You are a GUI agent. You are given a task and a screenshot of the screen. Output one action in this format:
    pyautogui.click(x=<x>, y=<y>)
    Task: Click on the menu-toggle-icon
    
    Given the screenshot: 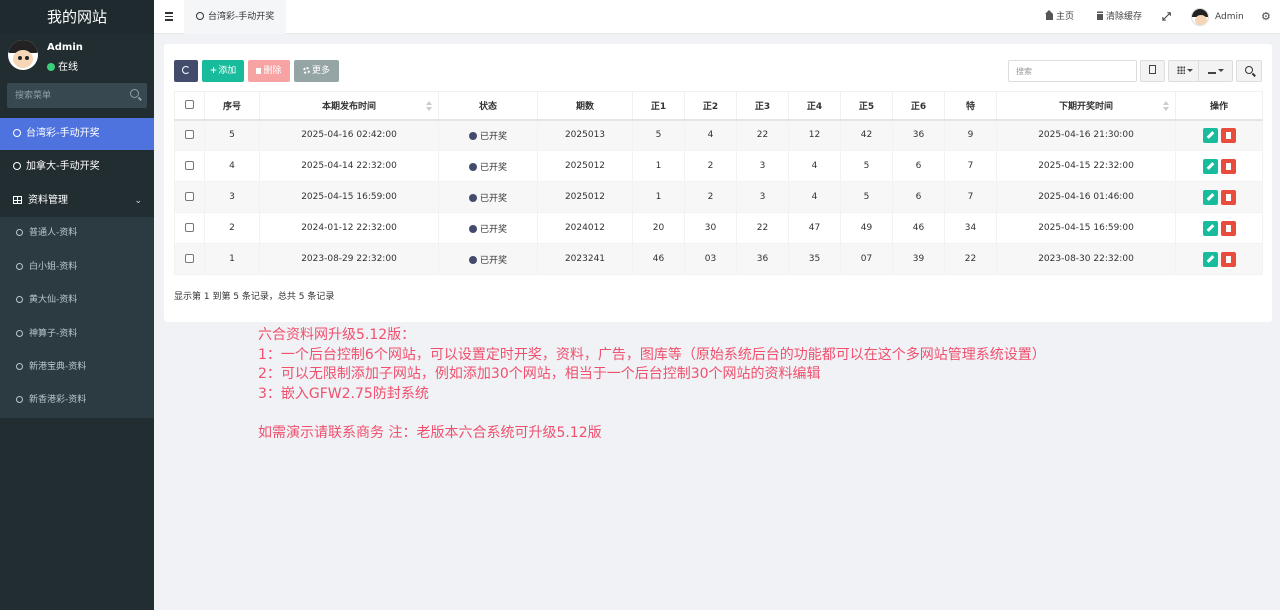 What is the action you would take?
    pyautogui.click(x=169, y=16)
    